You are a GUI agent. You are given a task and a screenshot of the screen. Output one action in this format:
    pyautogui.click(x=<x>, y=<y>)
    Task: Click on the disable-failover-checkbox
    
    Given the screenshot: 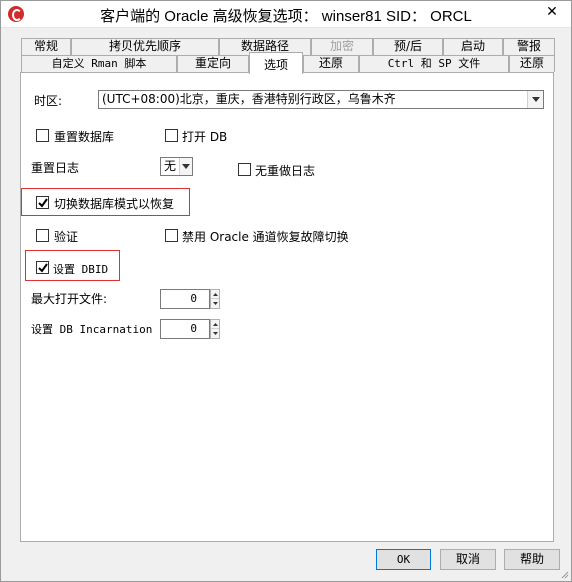 What is the action you would take?
    pyautogui.click(x=171, y=235)
    